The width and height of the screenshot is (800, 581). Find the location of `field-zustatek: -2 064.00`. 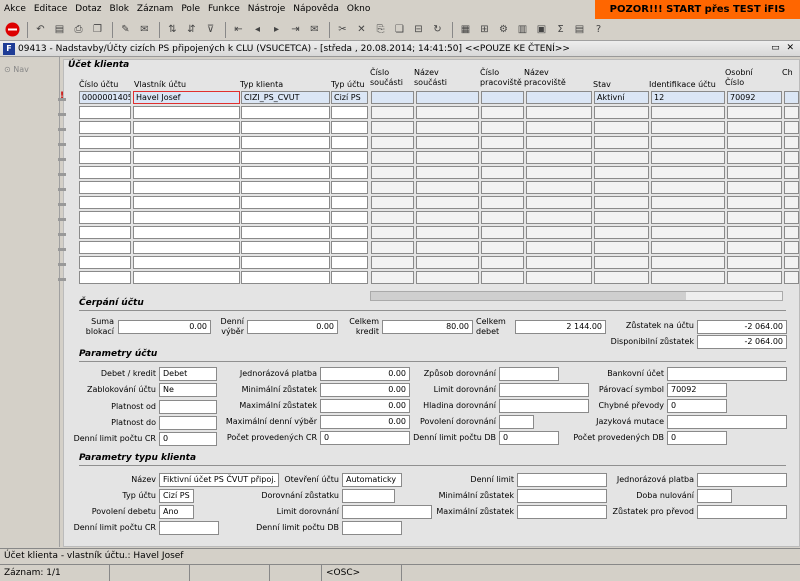

field-zustatek: -2 064.00 is located at coordinates (742, 327).